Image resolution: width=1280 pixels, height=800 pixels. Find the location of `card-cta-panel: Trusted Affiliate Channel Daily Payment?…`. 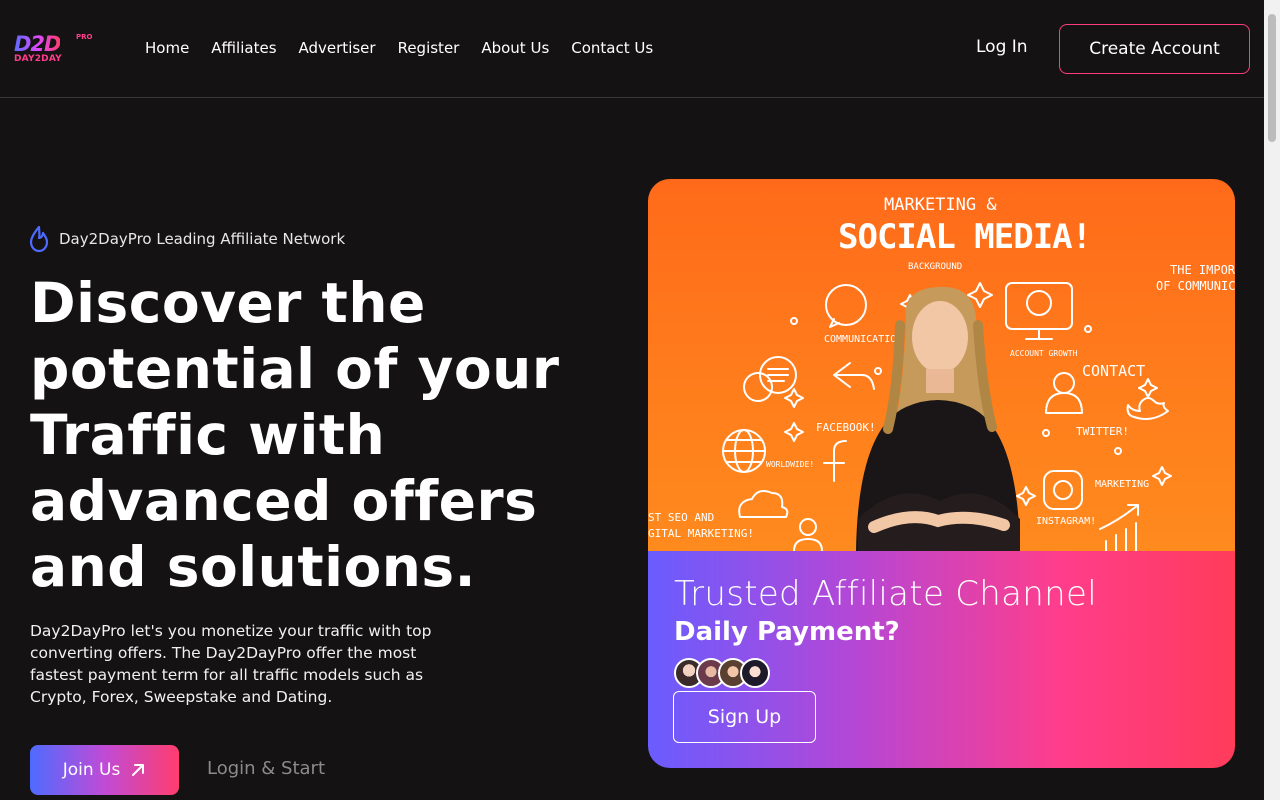

card-cta-panel: Trusted Affiliate Channel Daily Payment?… is located at coordinates (941, 659).